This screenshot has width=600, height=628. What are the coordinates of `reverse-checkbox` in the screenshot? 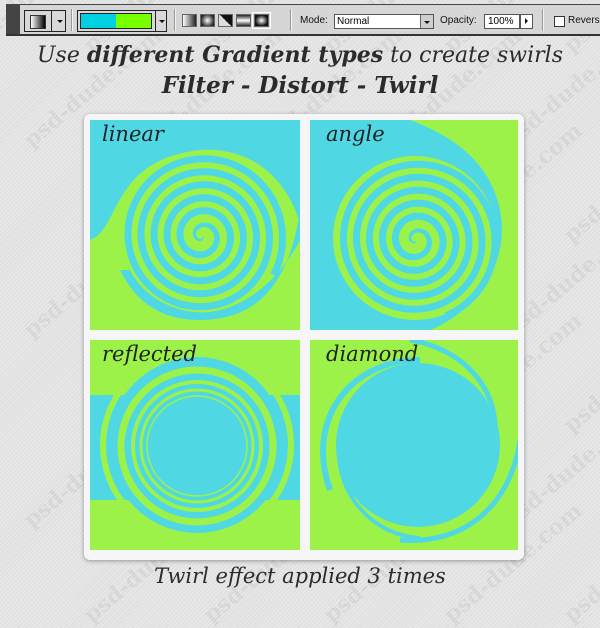 It's located at (559, 21).